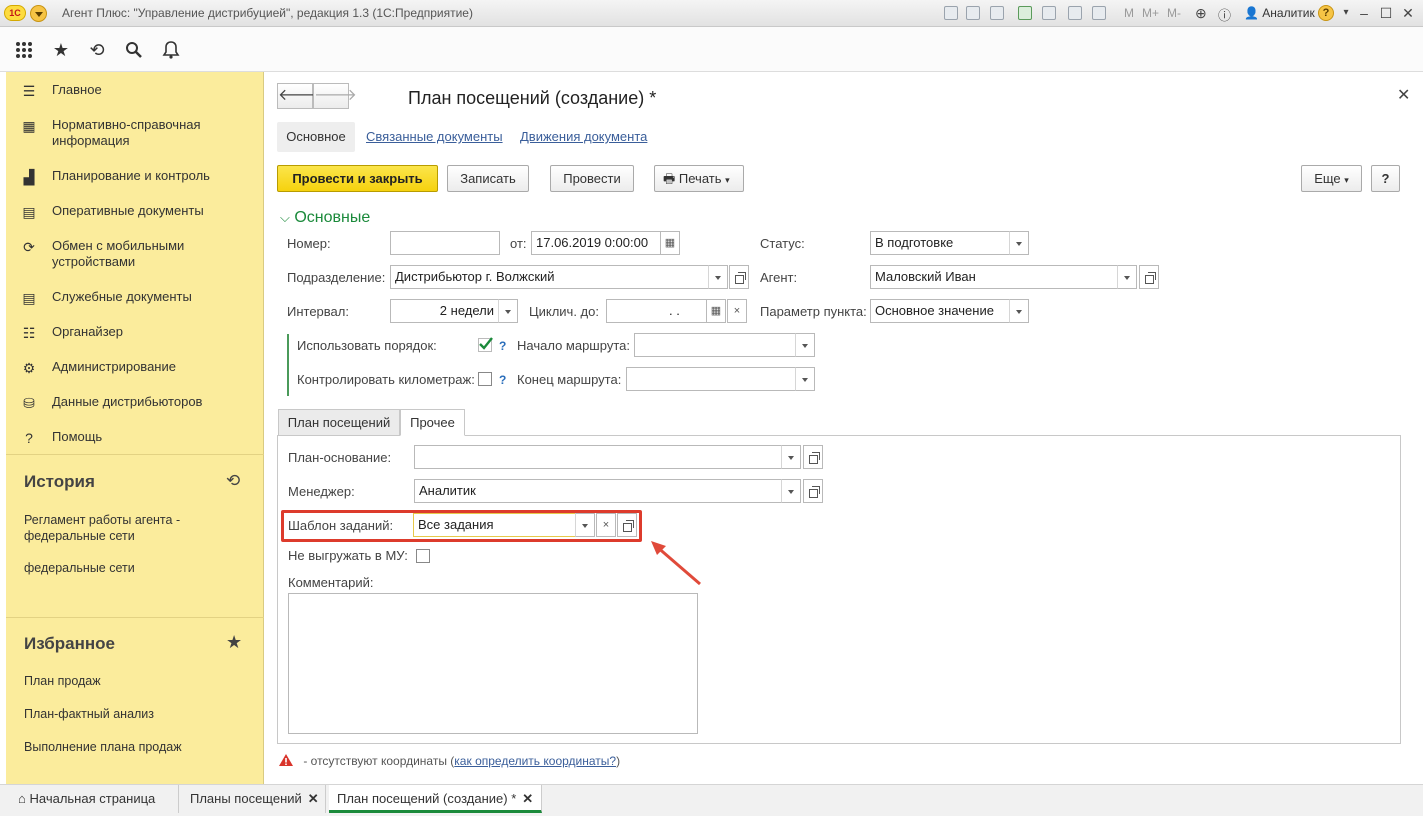  I want to click on sidebar-item-help: ? Помощь, so click(135, 437).